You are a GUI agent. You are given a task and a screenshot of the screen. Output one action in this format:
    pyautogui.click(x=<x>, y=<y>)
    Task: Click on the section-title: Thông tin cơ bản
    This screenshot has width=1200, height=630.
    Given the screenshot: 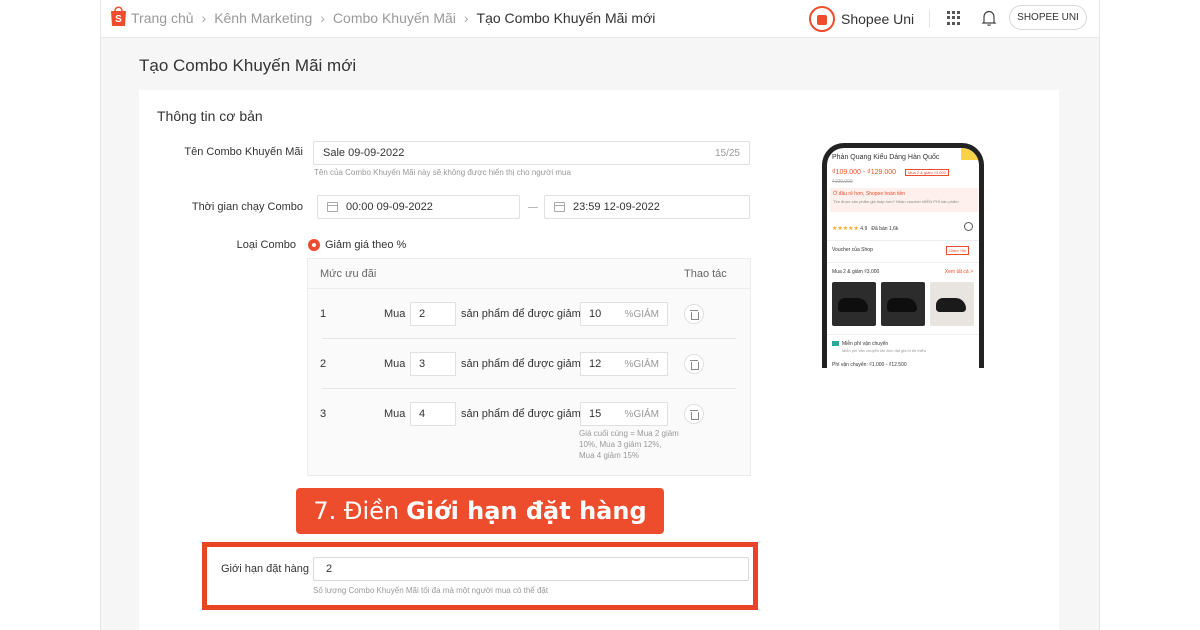 What is the action you would take?
    pyautogui.click(x=210, y=116)
    